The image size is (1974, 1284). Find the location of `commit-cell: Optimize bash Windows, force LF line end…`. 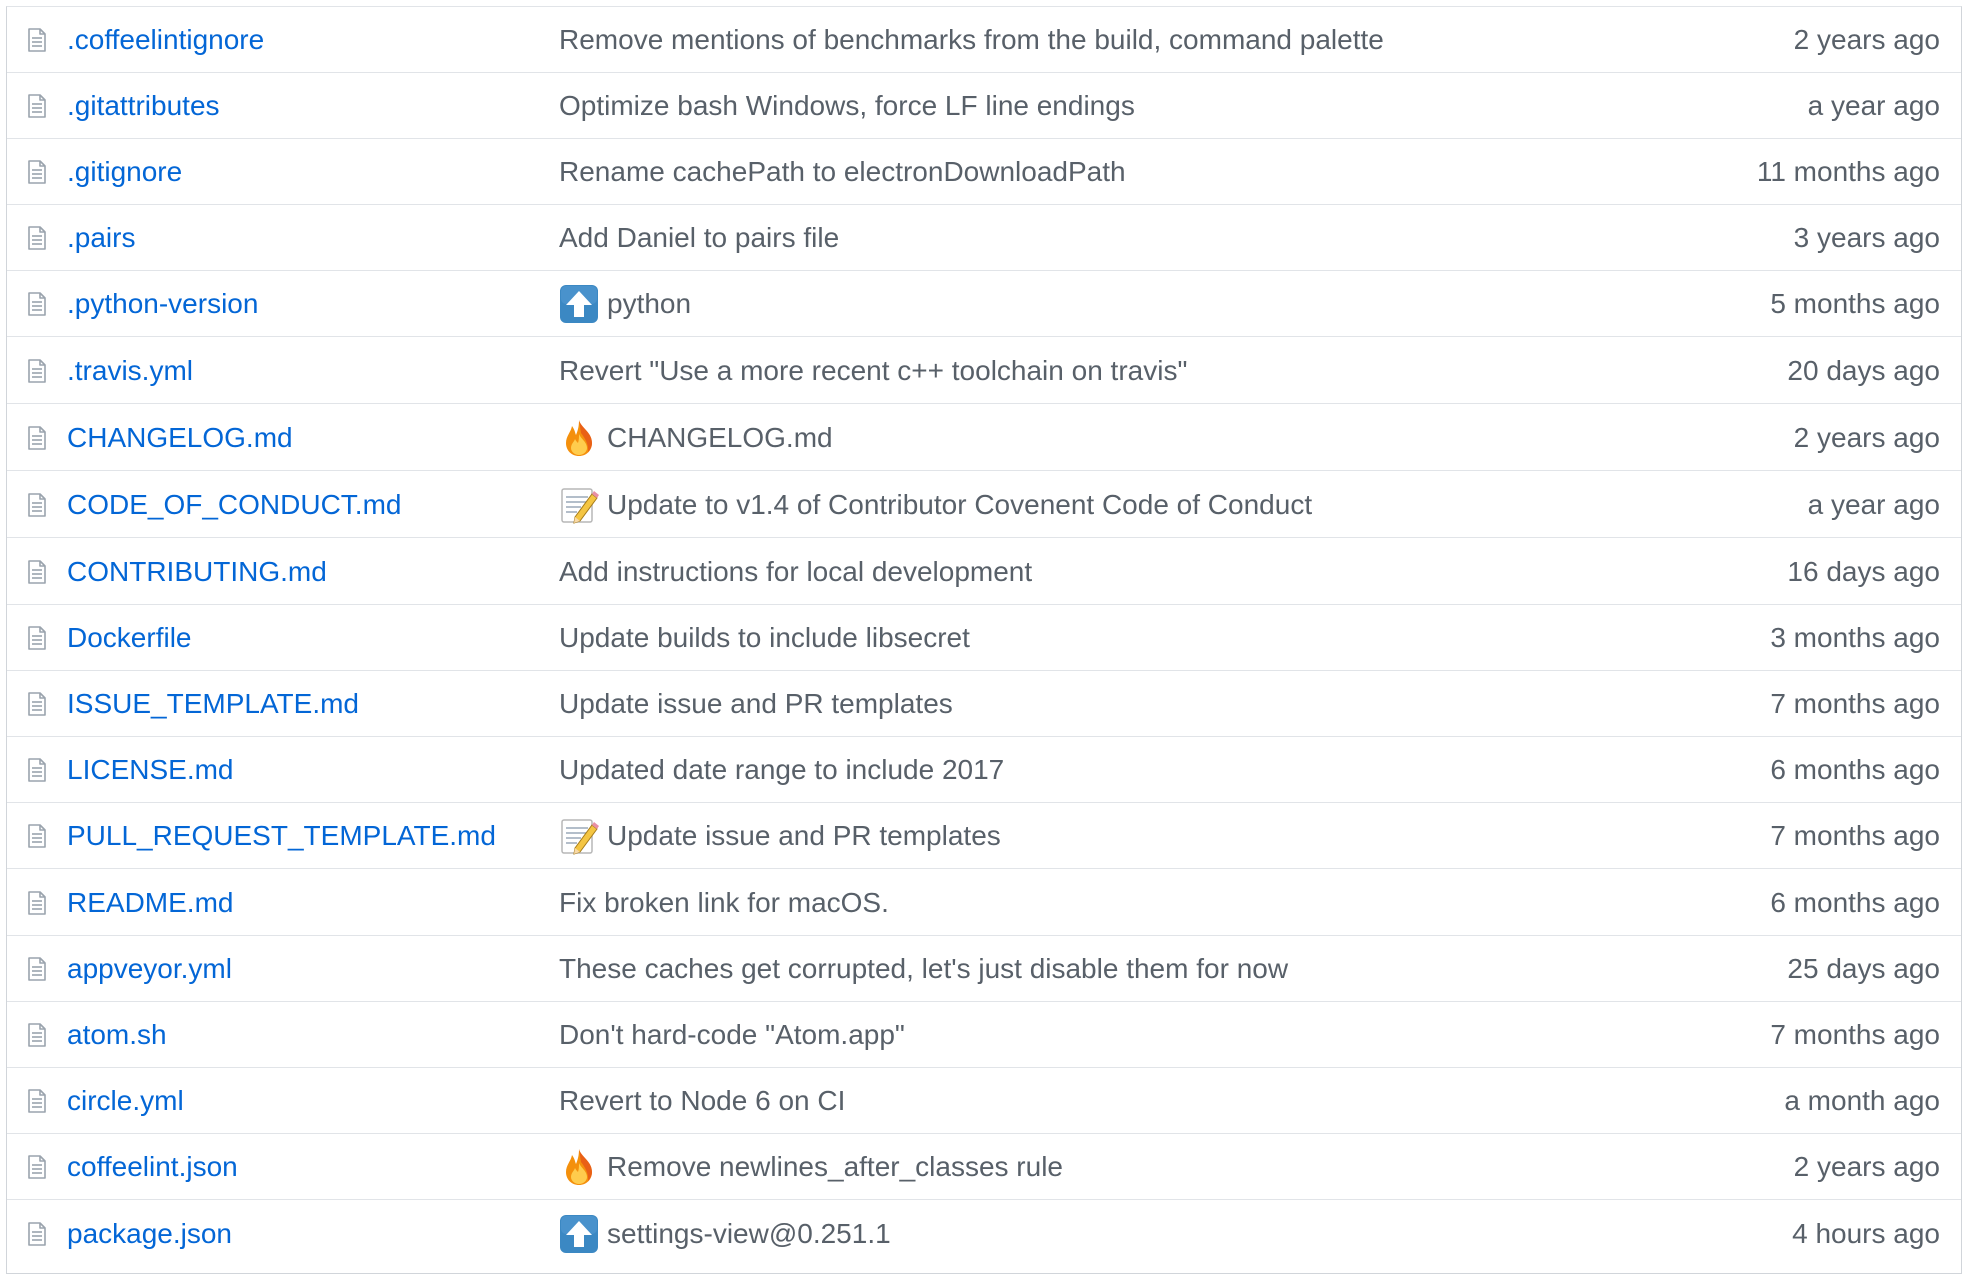

commit-cell: Optimize bash Windows, force LF line end… is located at coordinates (847, 106).